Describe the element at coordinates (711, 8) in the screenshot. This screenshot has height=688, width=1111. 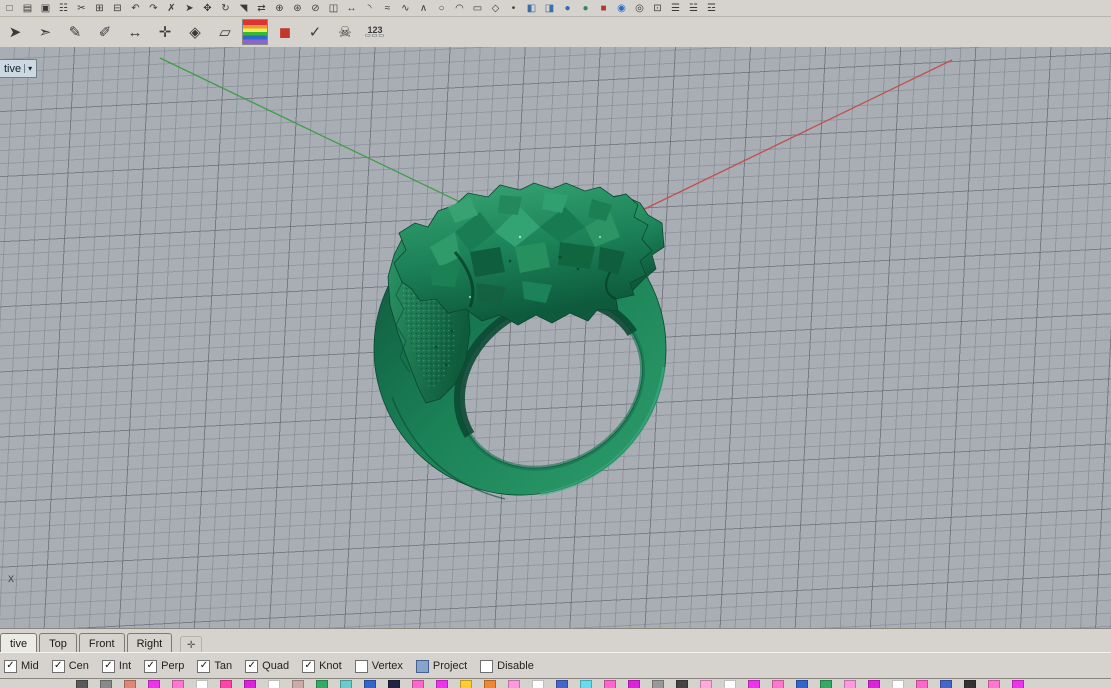
I see `options-icon: ☲` at that location.